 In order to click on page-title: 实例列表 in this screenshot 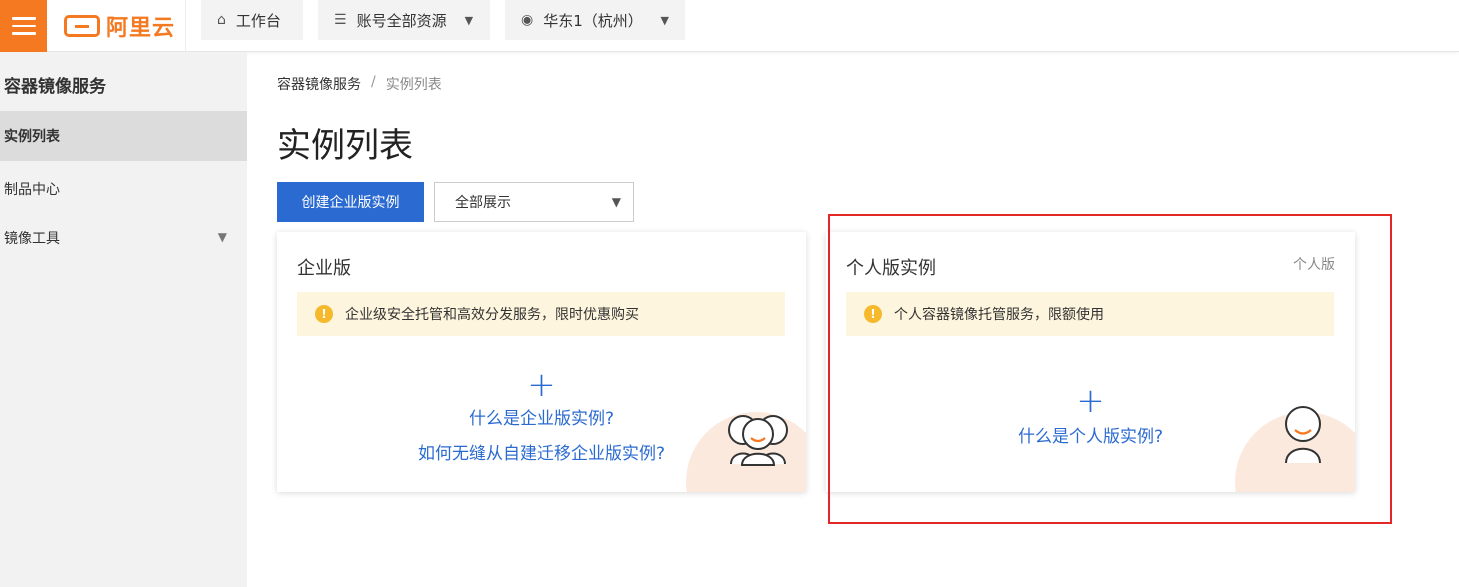, I will do `click(345, 146)`.